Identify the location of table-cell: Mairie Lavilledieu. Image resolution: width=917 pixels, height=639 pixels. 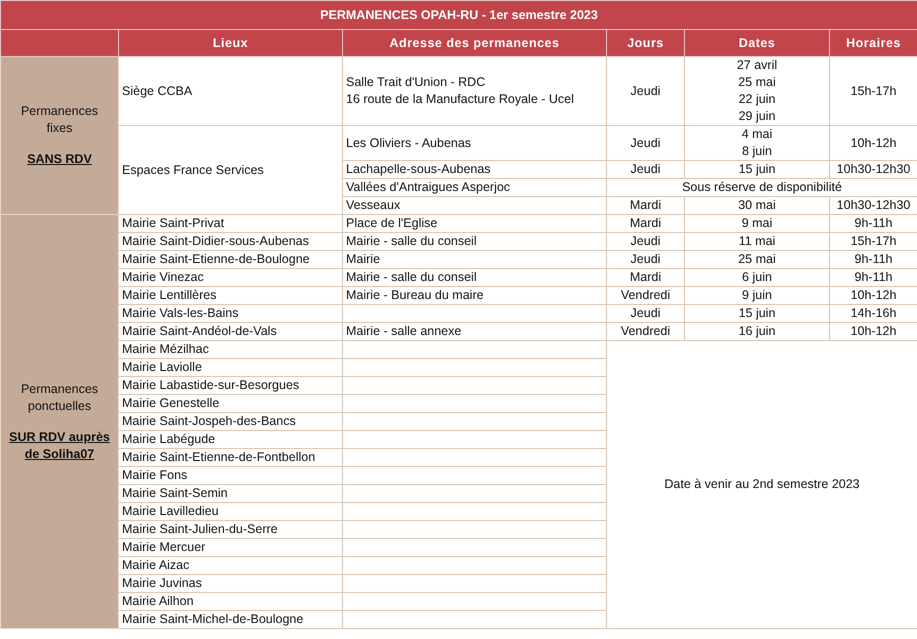
(230, 511).